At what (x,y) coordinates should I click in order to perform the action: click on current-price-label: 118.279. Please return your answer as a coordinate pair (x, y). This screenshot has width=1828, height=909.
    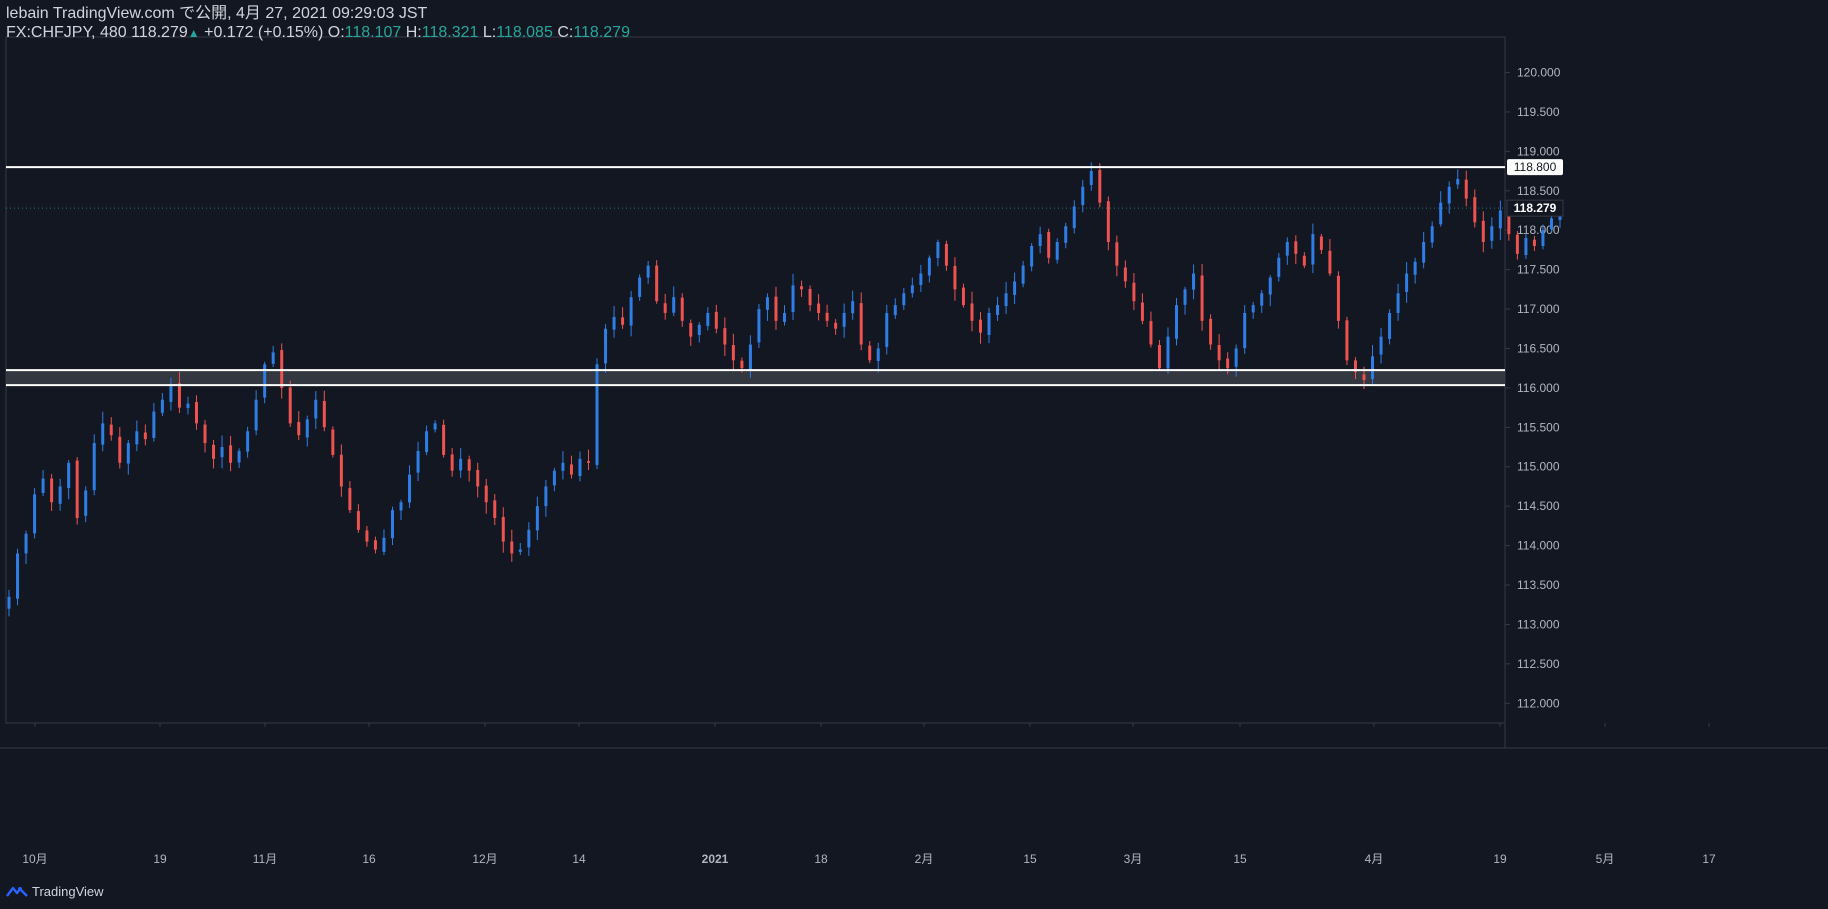
    Looking at the image, I should click on (1535, 208).